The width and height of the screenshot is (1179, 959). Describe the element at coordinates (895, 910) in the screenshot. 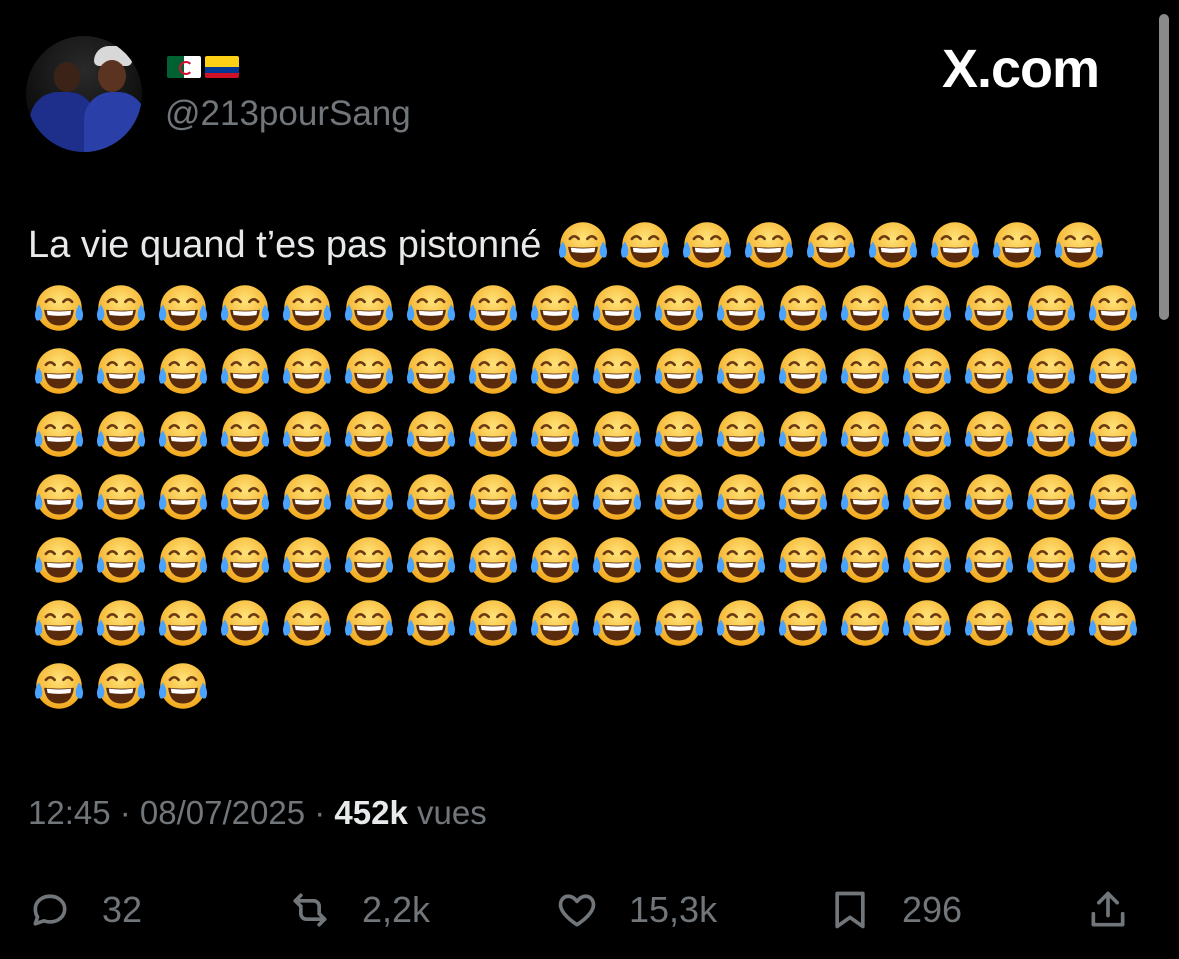

I see `bookmark-button: 296` at that location.